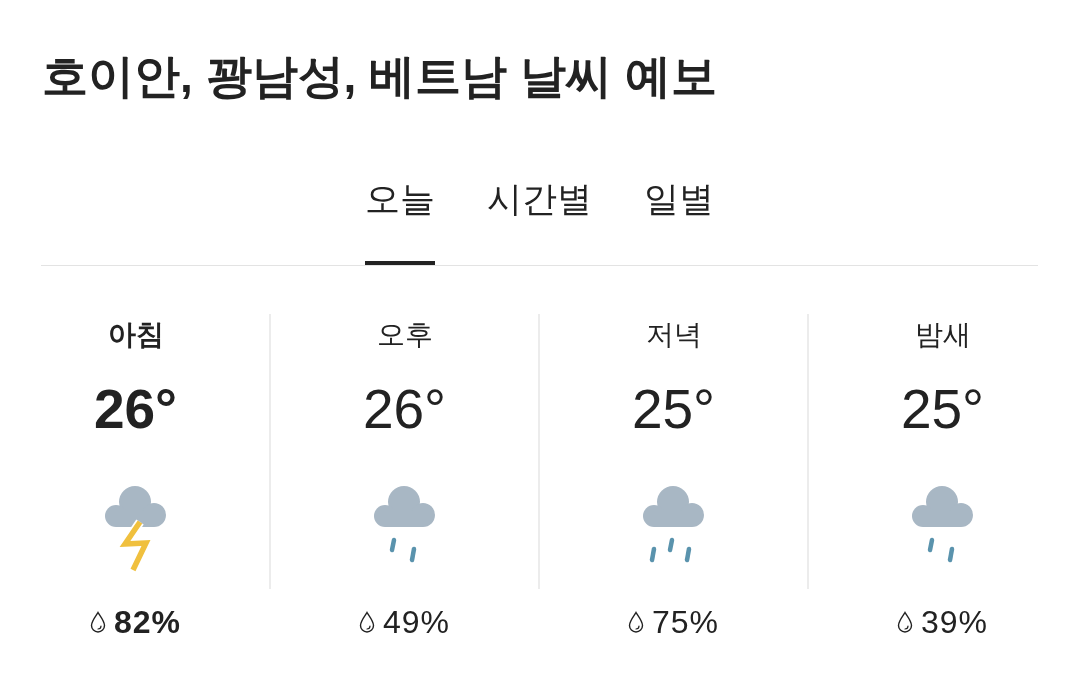 This screenshot has height=696, width=1079. What do you see at coordinates (135, 529) in the screenshot?
I see `thunderstorm-icon` at bounding box center [135, 529].